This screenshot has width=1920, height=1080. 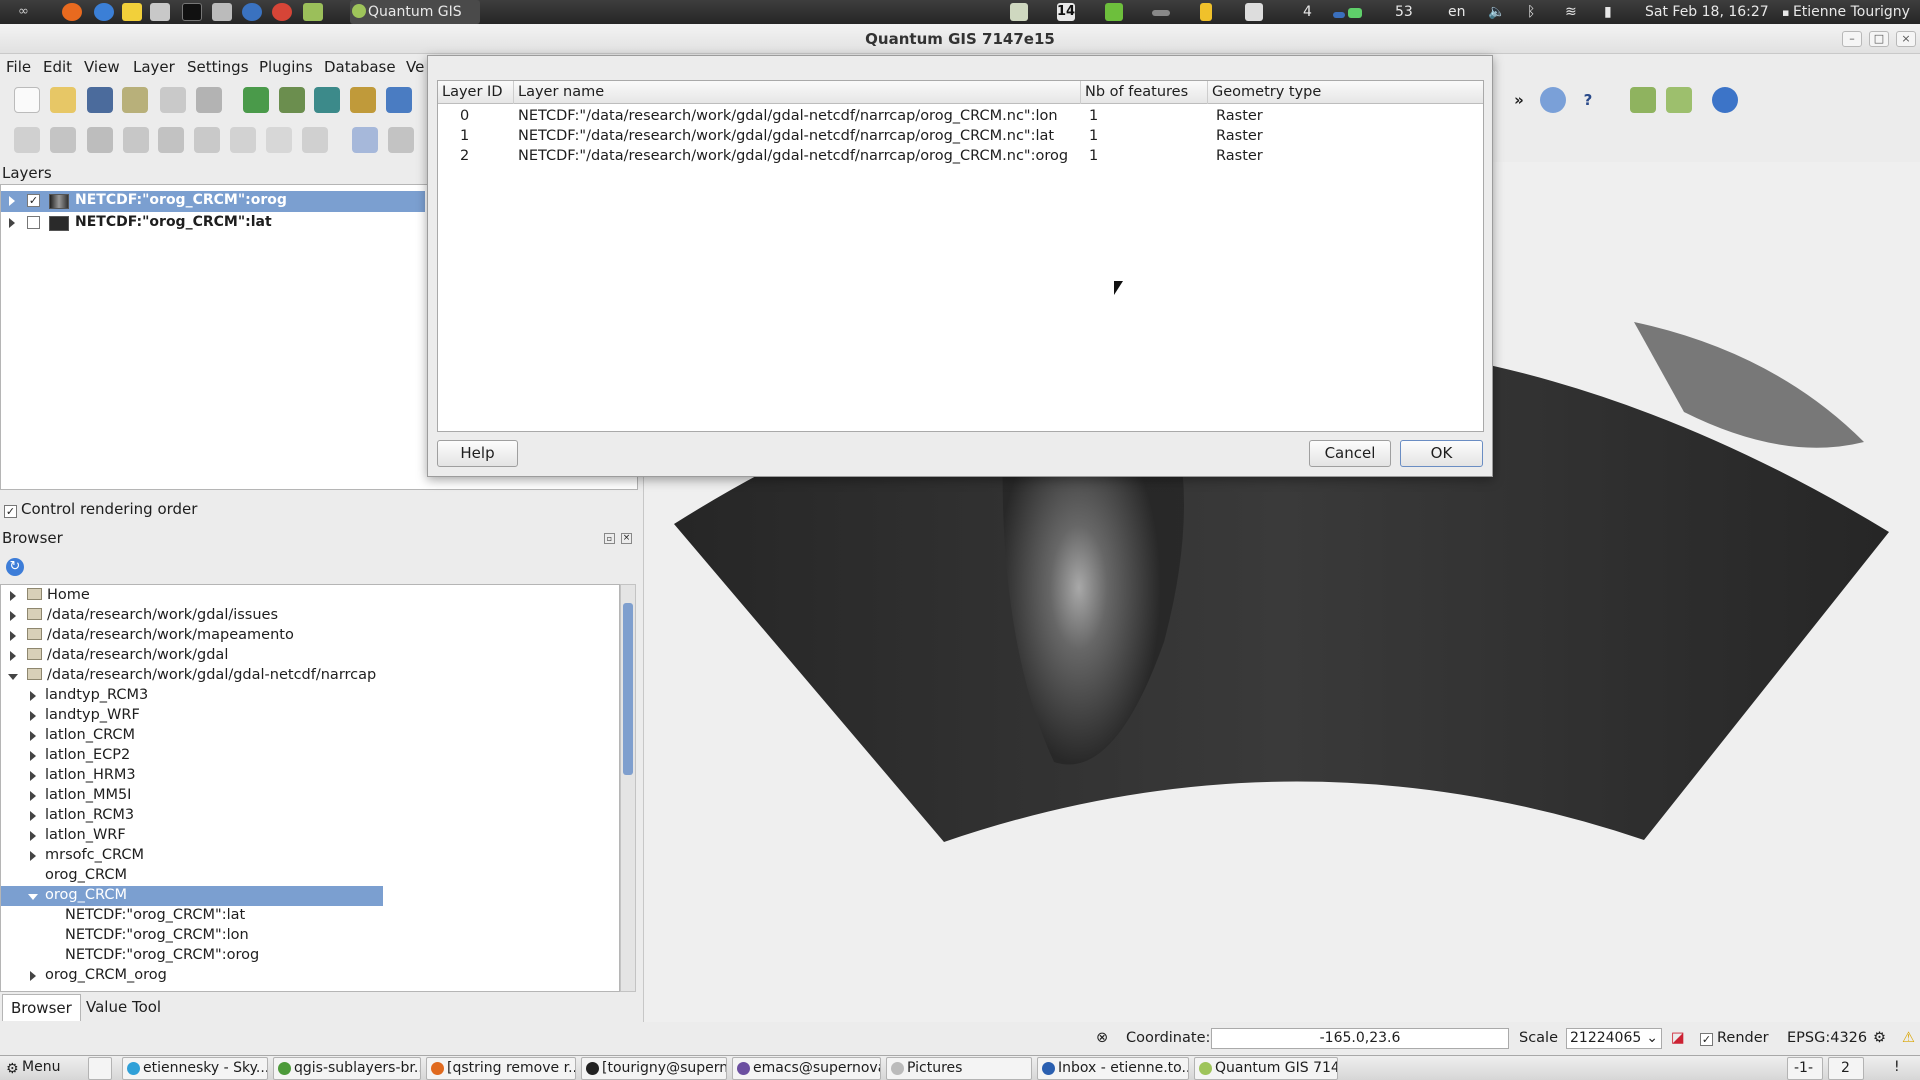 What do you see at coordinates (1553, 100) in the screenshot?
I see `zoom-last-icon` at bounding box center [1553, 100].